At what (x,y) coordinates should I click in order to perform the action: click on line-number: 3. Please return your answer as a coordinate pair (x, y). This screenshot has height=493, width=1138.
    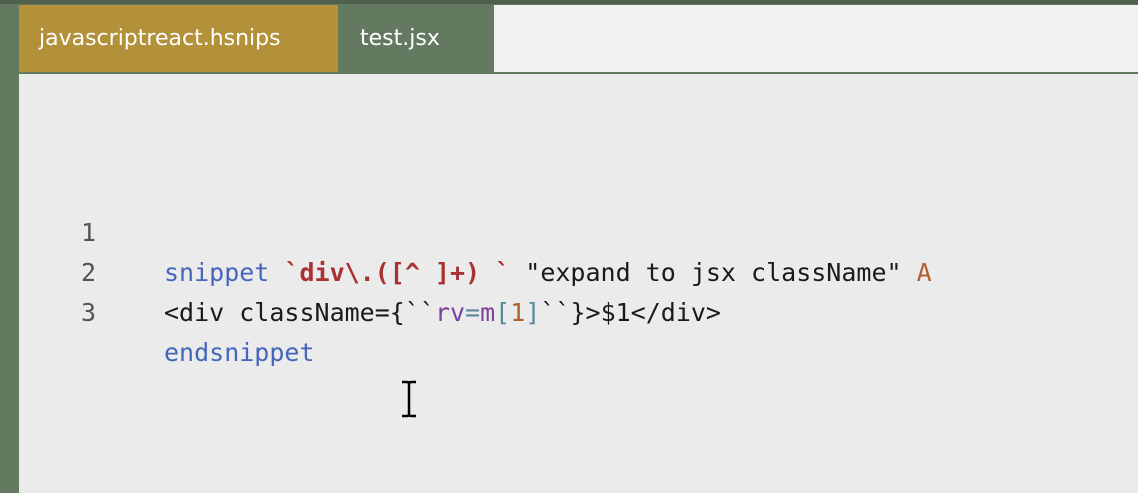
    Looking at the image, I should click on (89, 312).